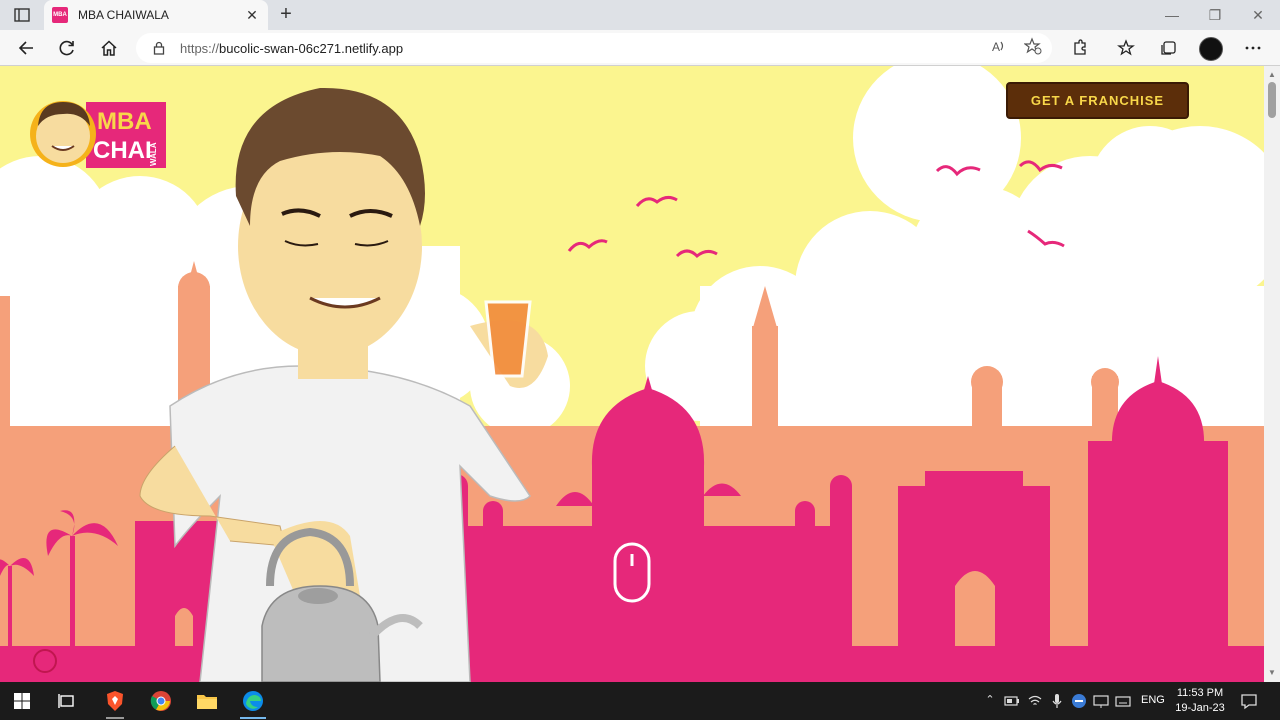 The width and height of the screenshot is (1280, 720). What do you see at coordinates (311, 48) in the screenshot?
I see `url-host: bucolic-swan-06c271.netlify.app` at bounding box center [311, 48].